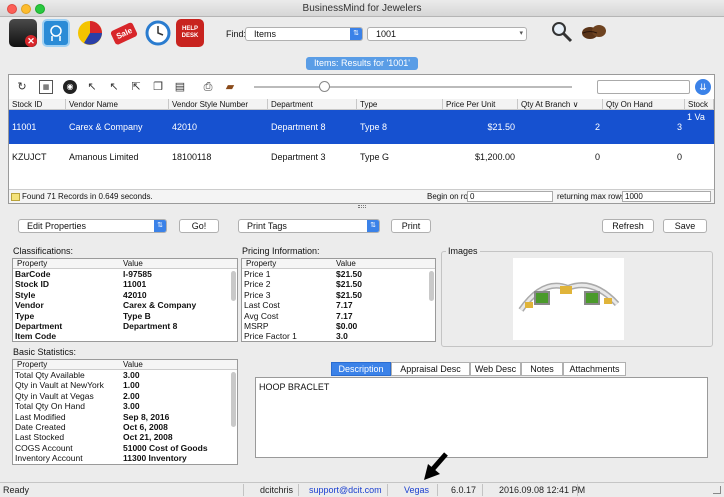 The image size is (724, 497). What do you see at coordinates (304, 34) in the screenshot?
I see `find-type-select: Items ⇅` at bounding box center [304, 34].